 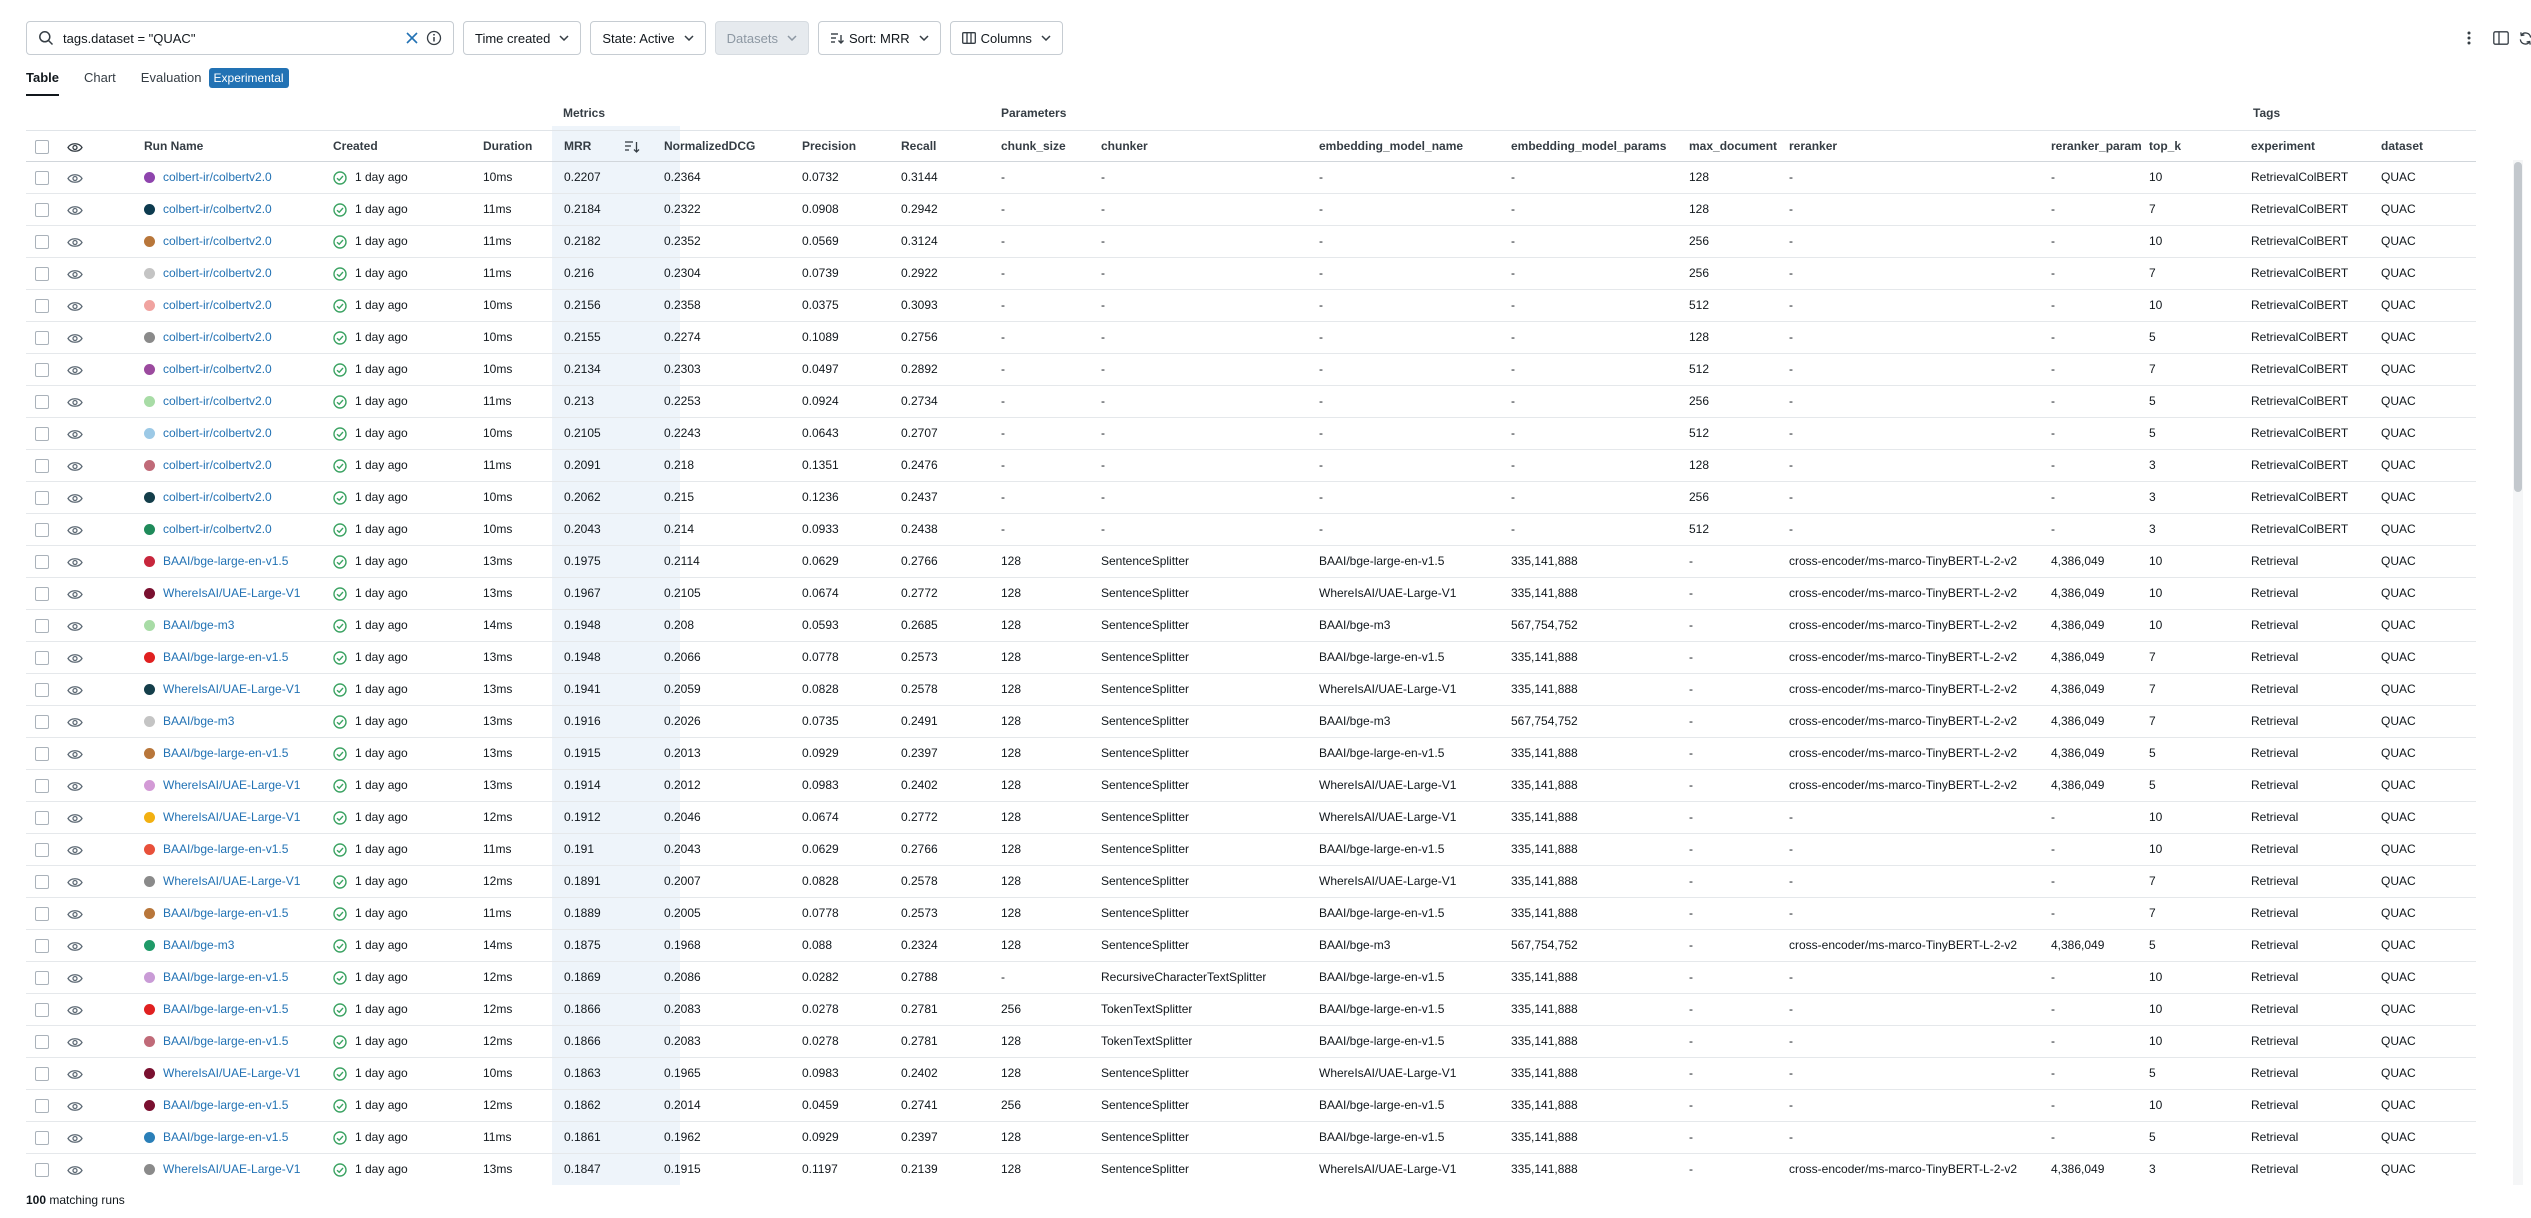 I want to click on tab-chart: Chart, so click(x=100, y=79).